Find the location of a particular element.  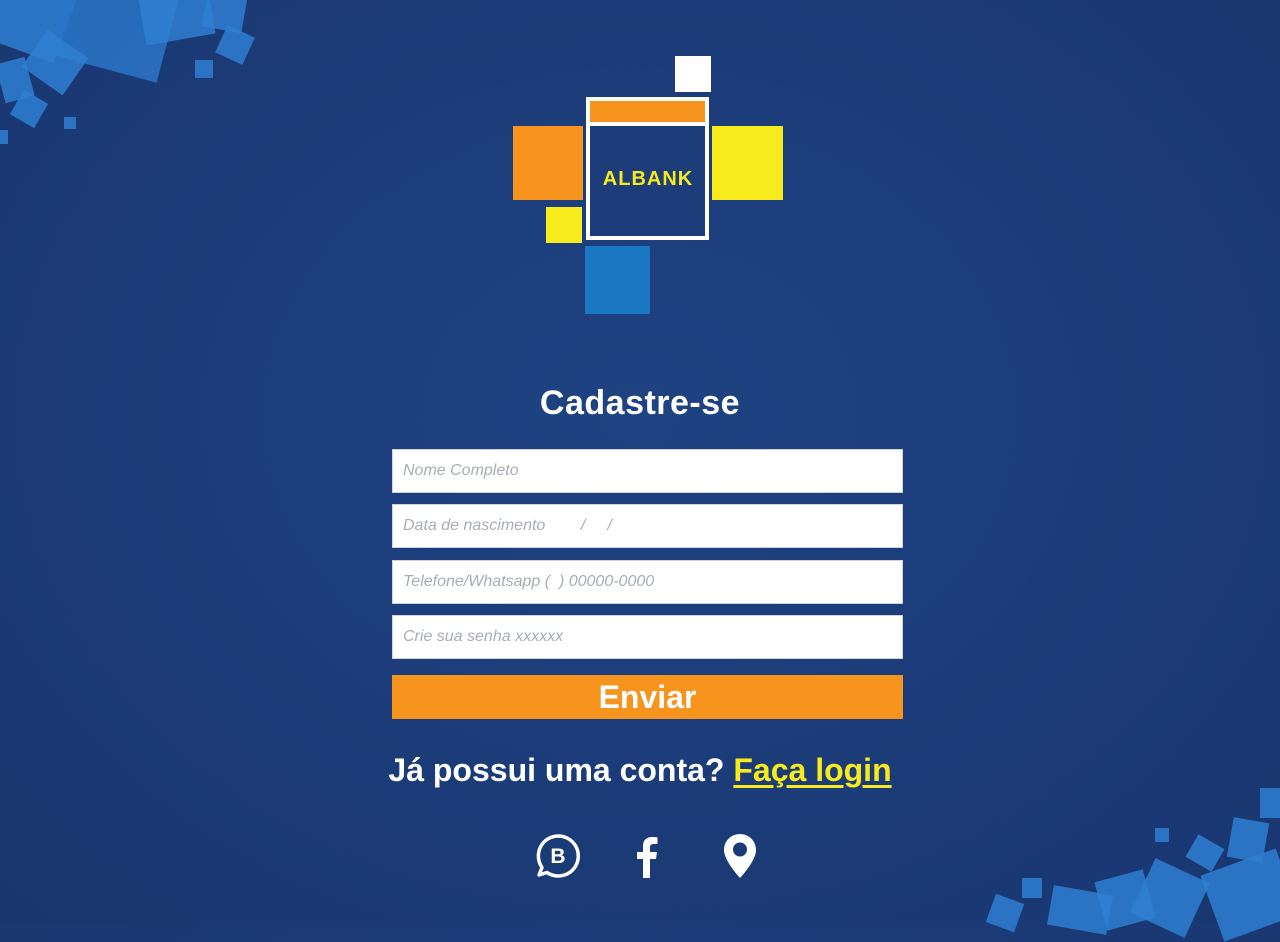

login-link: Faça login is located at coordinates (812, 770).